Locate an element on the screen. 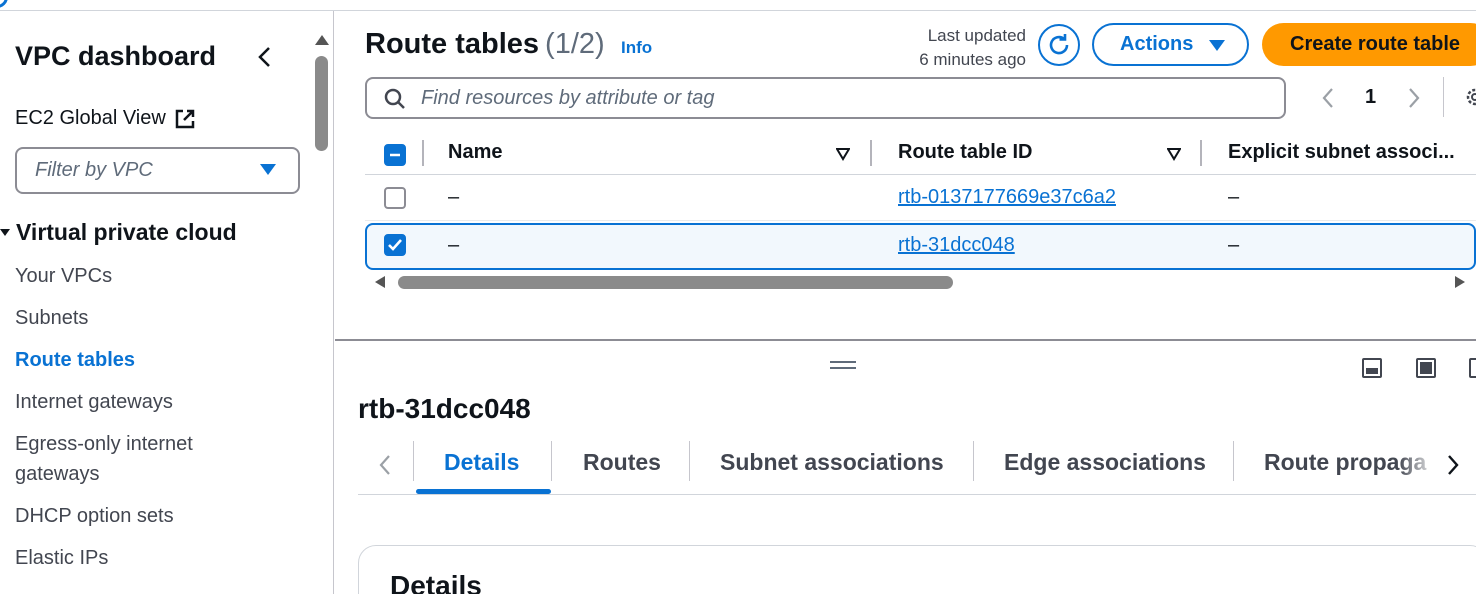  select-all-checkbox is located at coordinates (395, 155).